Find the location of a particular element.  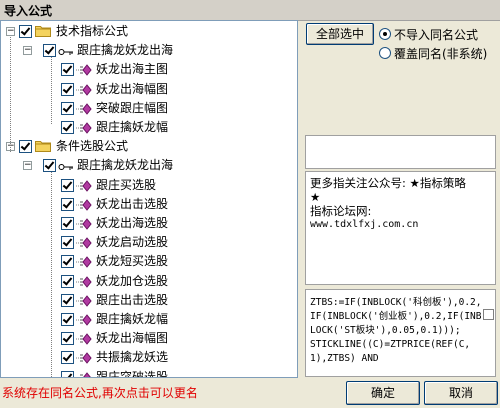

item-label: 妖龙出击选股 is located at coordinates (132, 204).